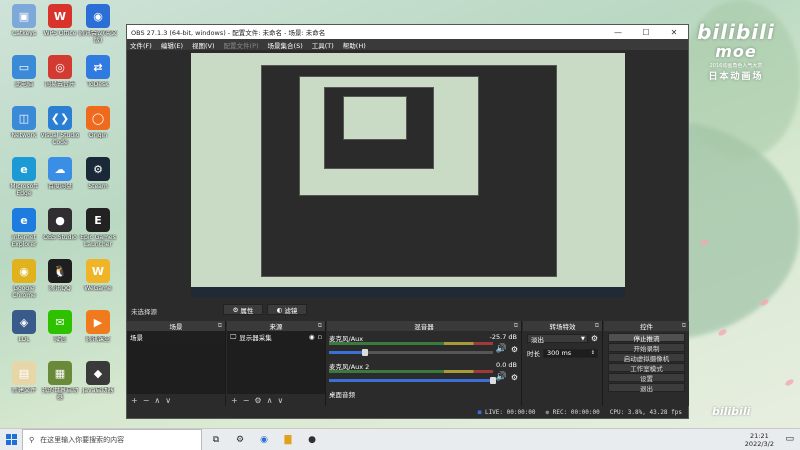 Image resolution: width=800 pixels, height=450 pixels. Describe the element at coordinates (98, 37) in the screenshot. I see `desktop-icon-label: 腾讯会议(英文版)` at that location.